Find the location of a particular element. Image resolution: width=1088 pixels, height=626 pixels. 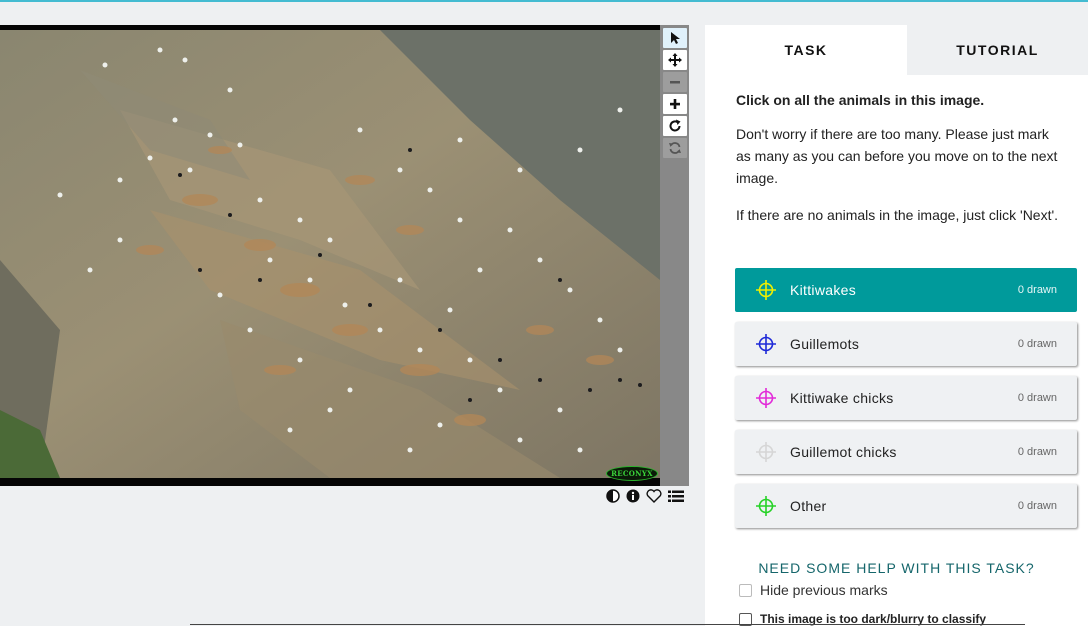

cursor-arrow-icon is located at coordinates (675, 38).